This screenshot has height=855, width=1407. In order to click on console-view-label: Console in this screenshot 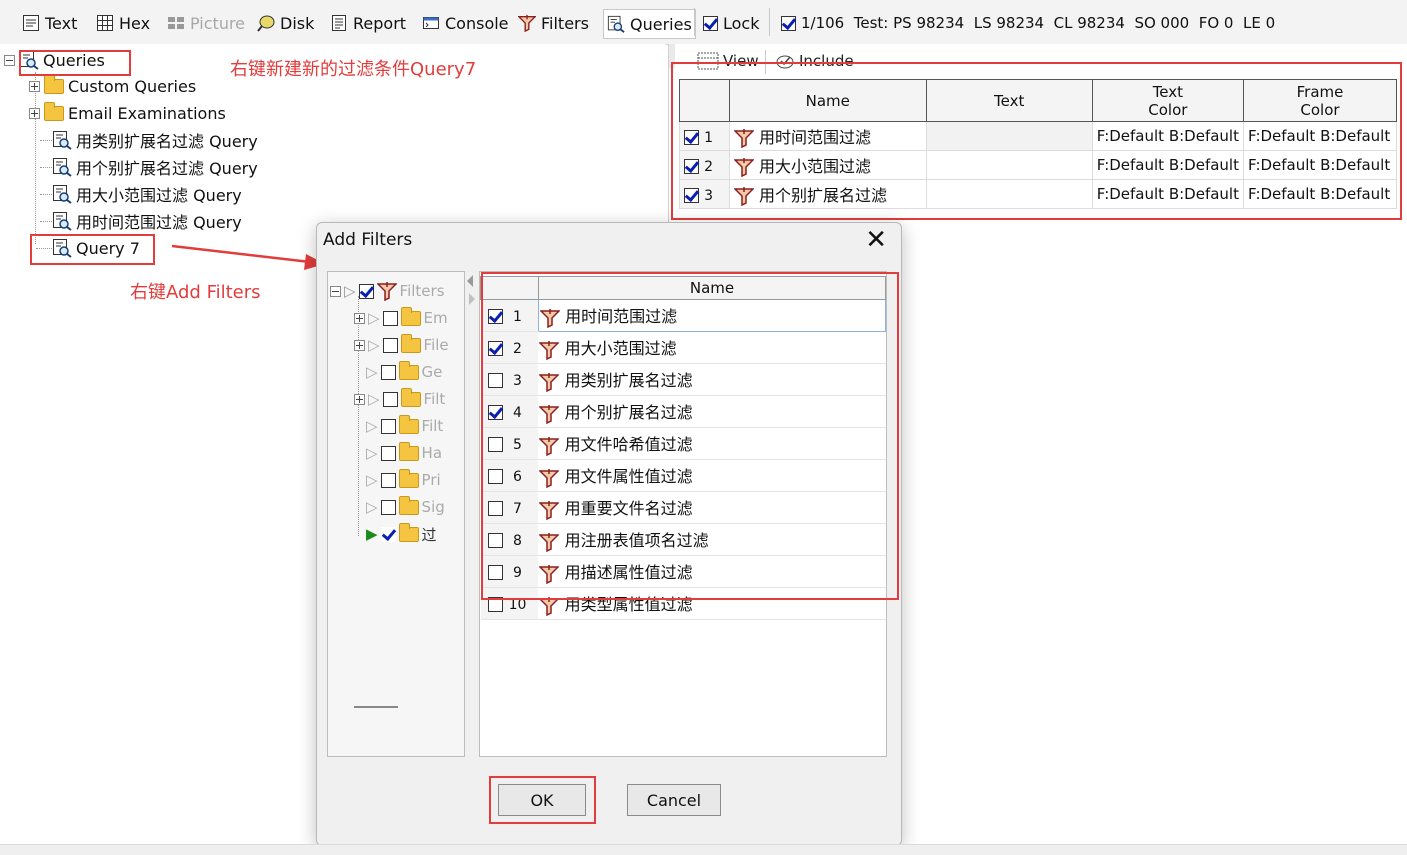, I will do `click(477, 23)`.